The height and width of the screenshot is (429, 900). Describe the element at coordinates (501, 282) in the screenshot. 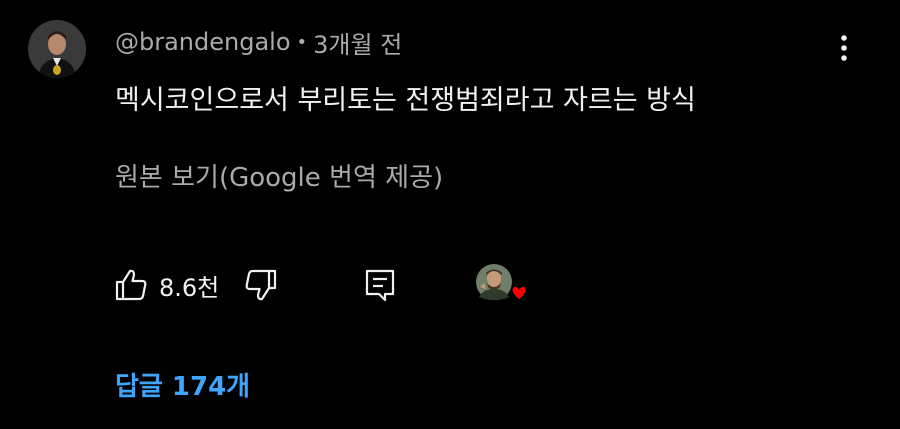

I see `creator-heart-badge` at that location.